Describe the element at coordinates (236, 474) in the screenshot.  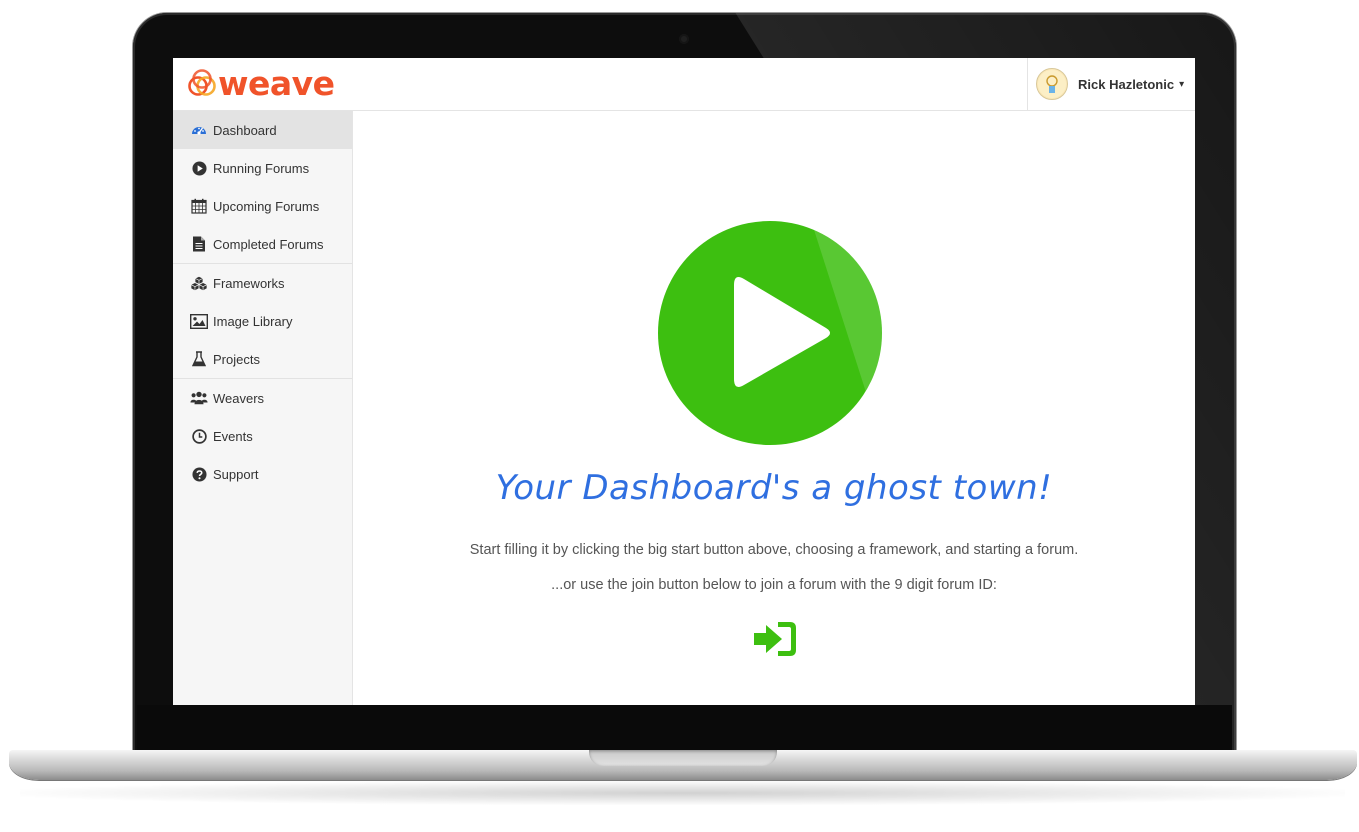
I see `sidebar-item-label: Support` at that location.